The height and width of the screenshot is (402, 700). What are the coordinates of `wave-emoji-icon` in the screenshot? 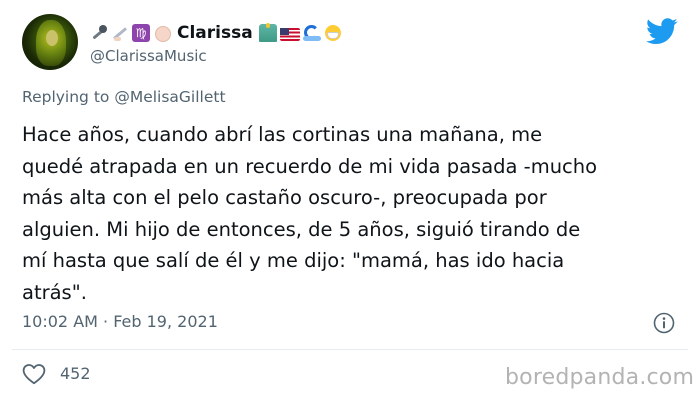 It's located at (311, 33).